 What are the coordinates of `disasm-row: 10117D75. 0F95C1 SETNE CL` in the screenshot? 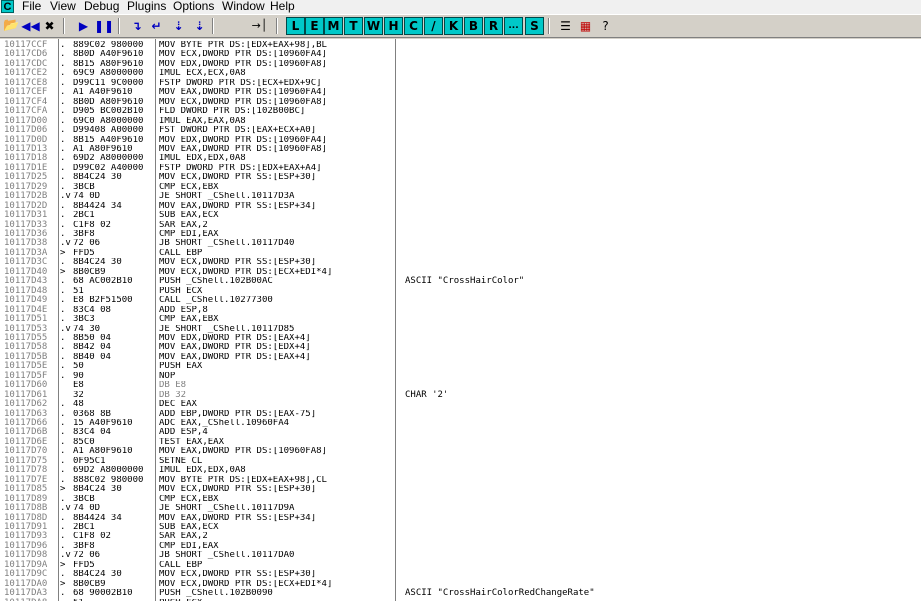 It's located at (460, 461).